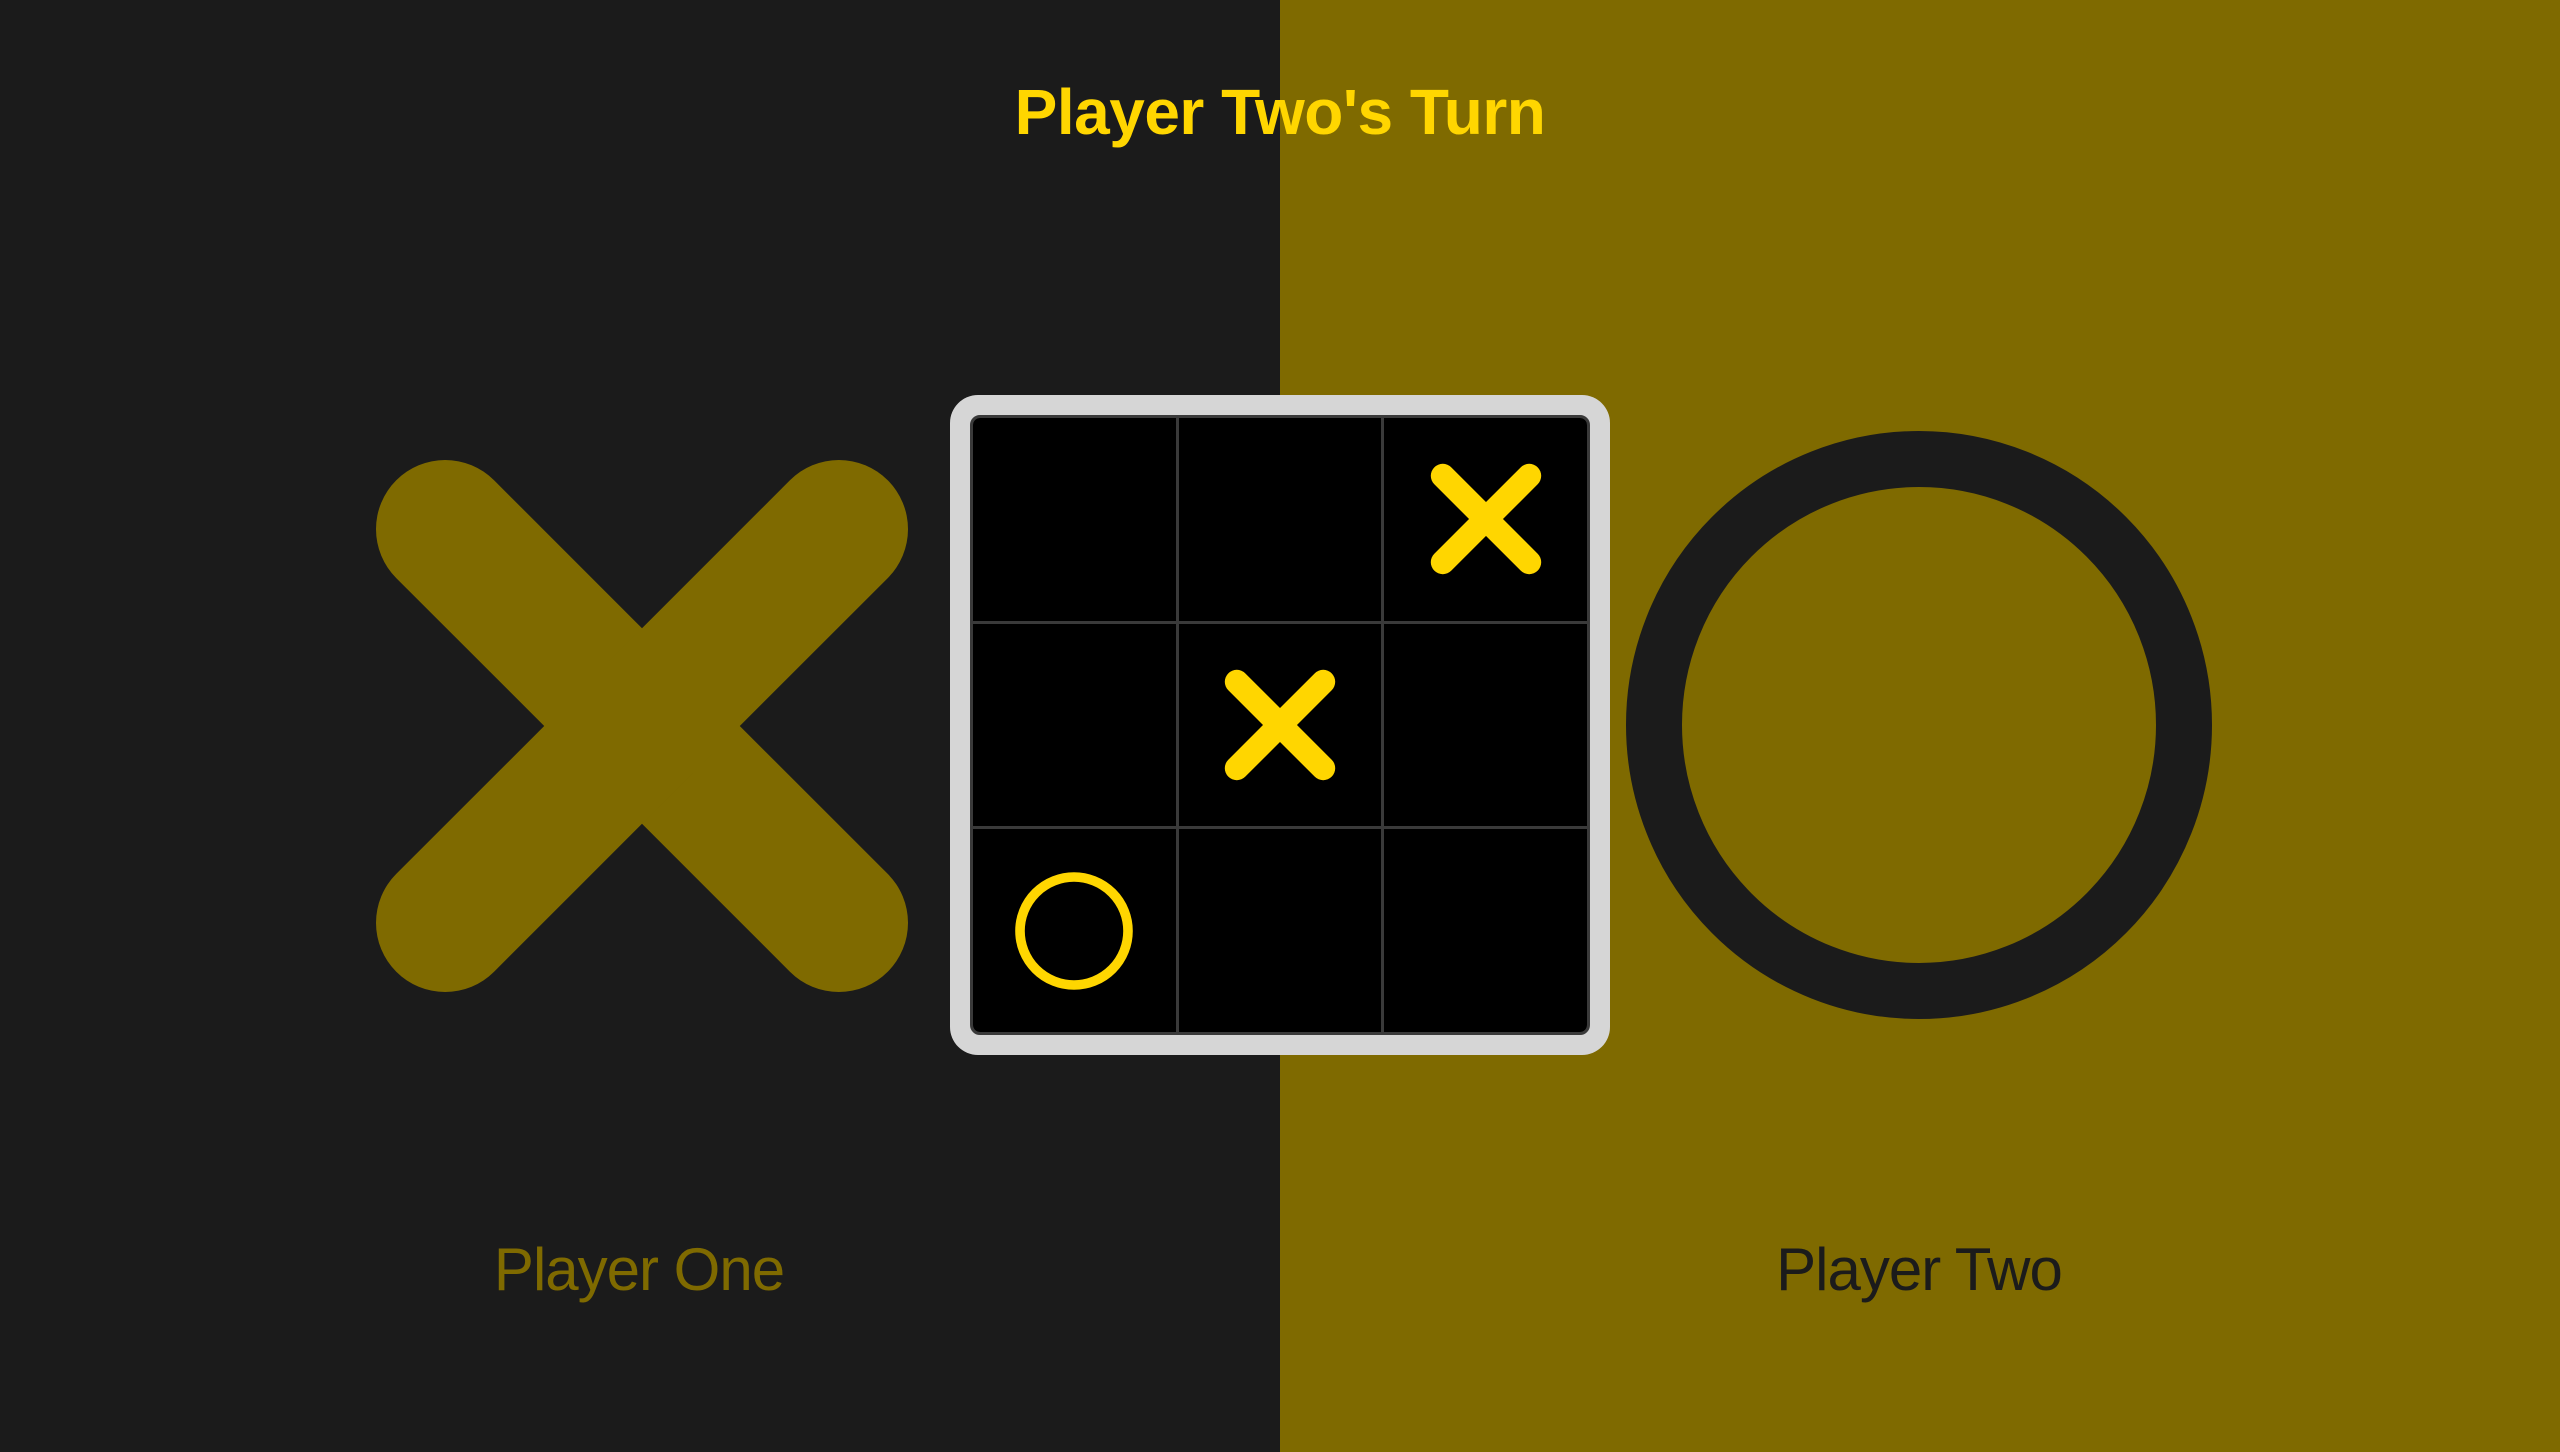  Describe the element at coordinates (1919, 725) in the screenshot. I see `player-two-o-icon` at that location.